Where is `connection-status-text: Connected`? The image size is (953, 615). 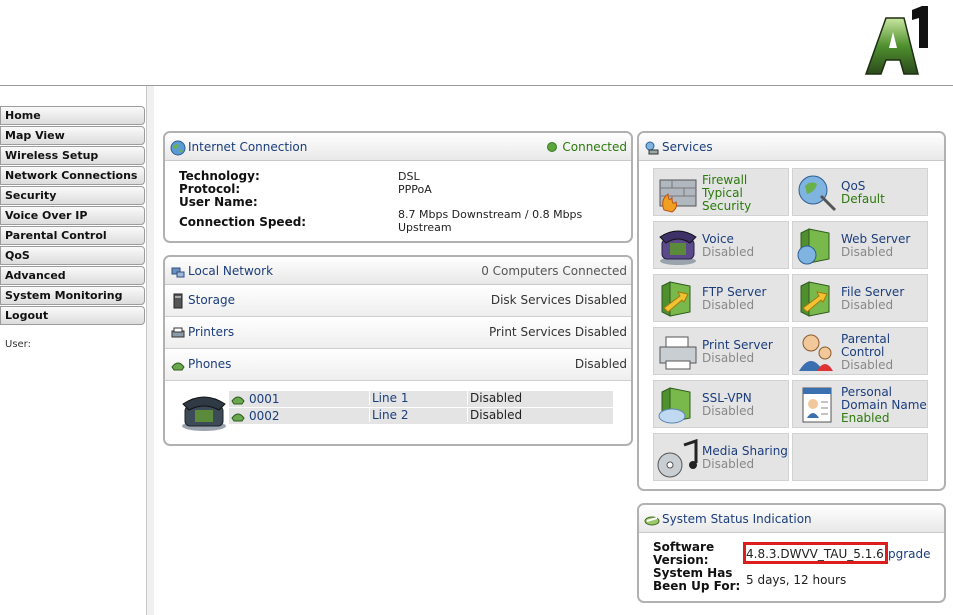
connection-status-text: Connected is located at coordinates (594, 147).